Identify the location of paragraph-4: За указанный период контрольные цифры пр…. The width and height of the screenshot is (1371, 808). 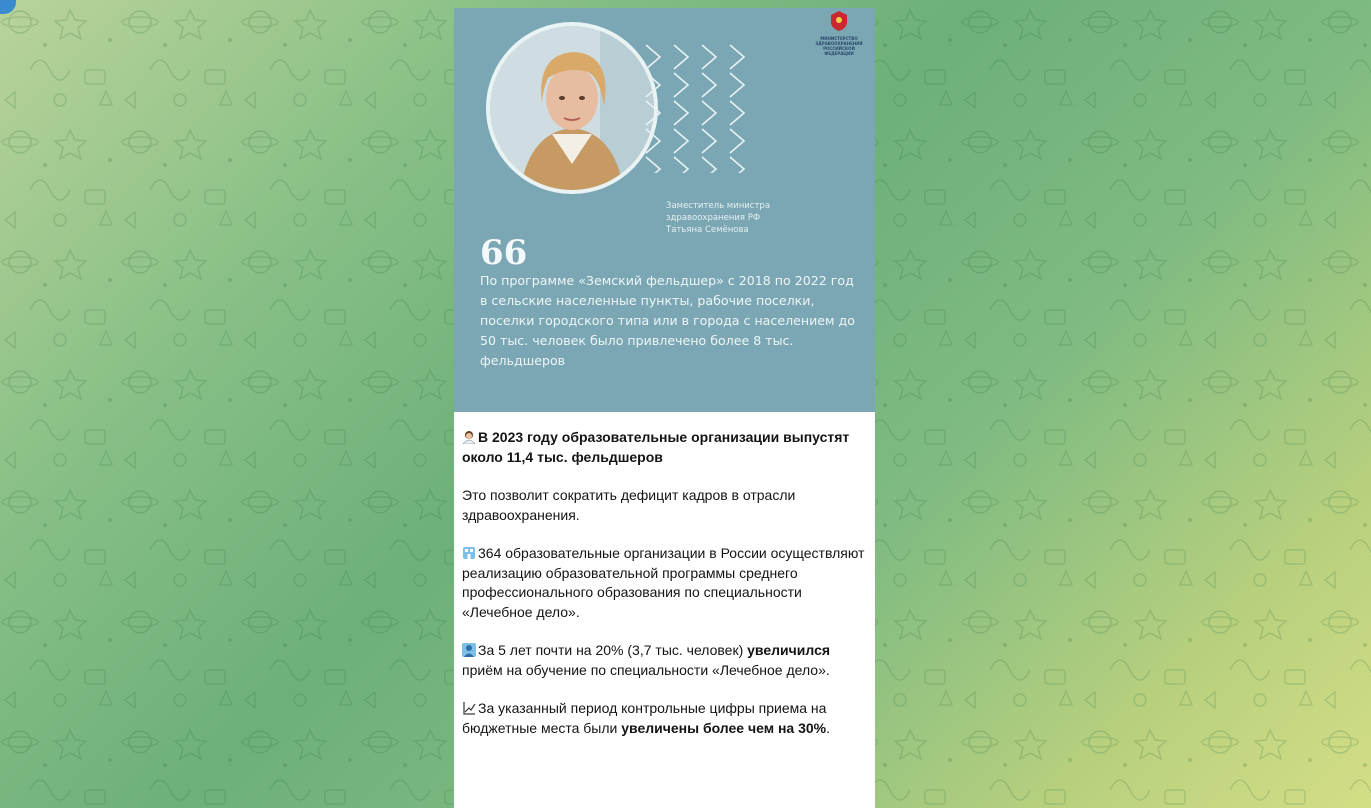
(667, 718).